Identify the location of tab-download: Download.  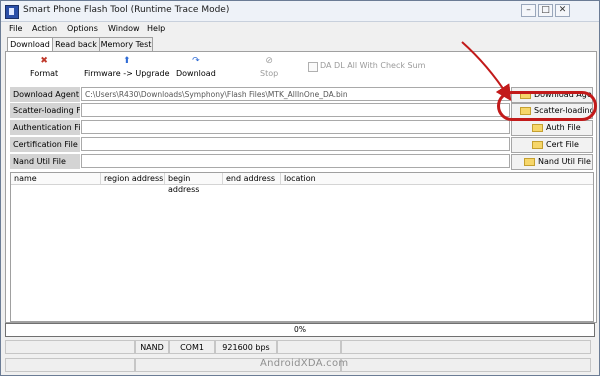
(30, 44).